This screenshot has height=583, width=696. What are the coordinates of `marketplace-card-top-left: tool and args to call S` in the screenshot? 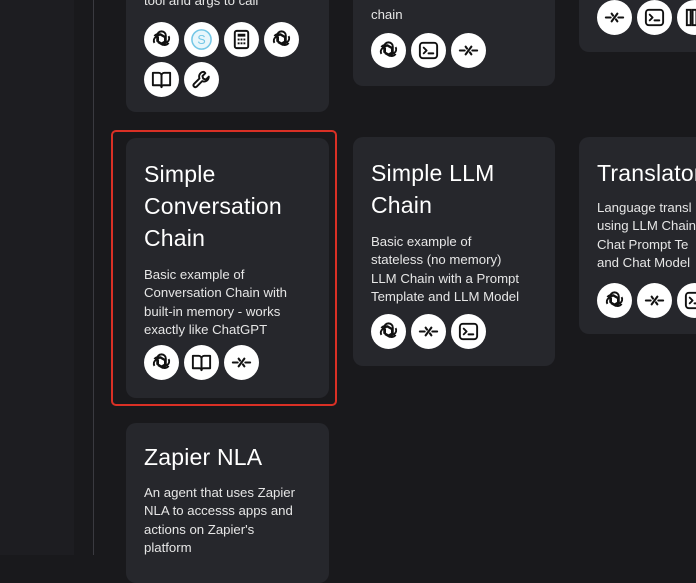 It's located at (227, 56).